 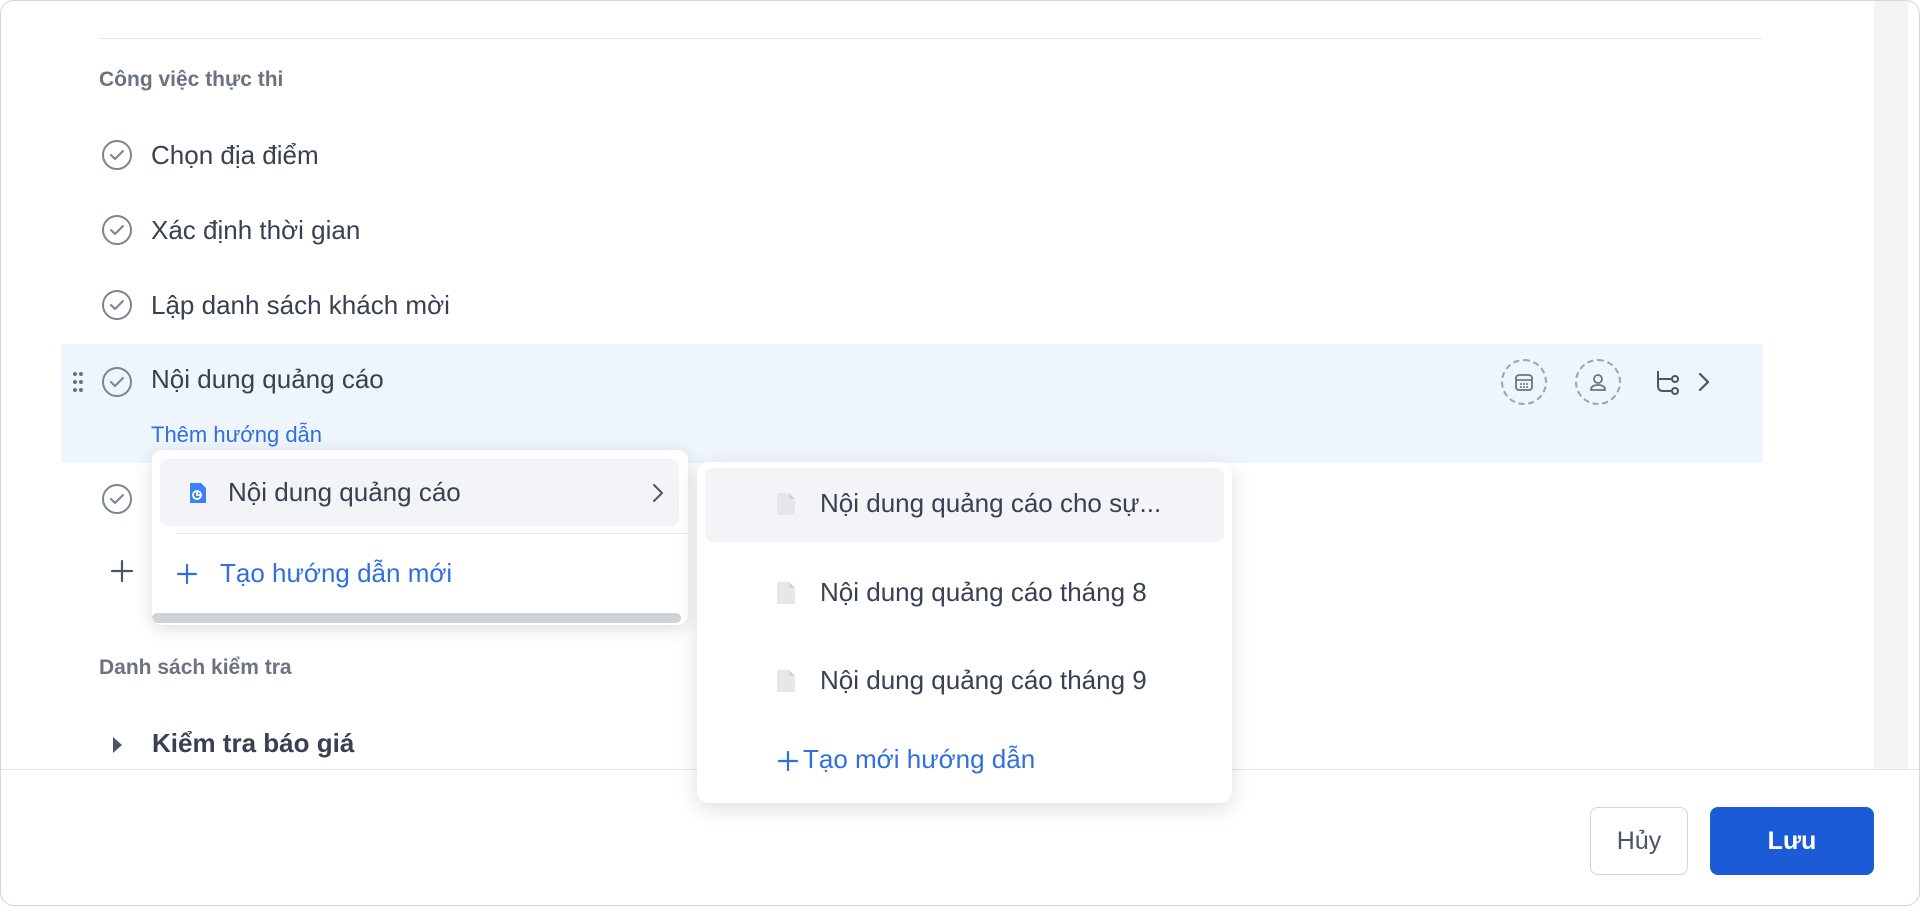 What do you see at coordinates (78, 382) in the screenshot?
I see `drag-handle-icon` at bounding box center [78, 382].